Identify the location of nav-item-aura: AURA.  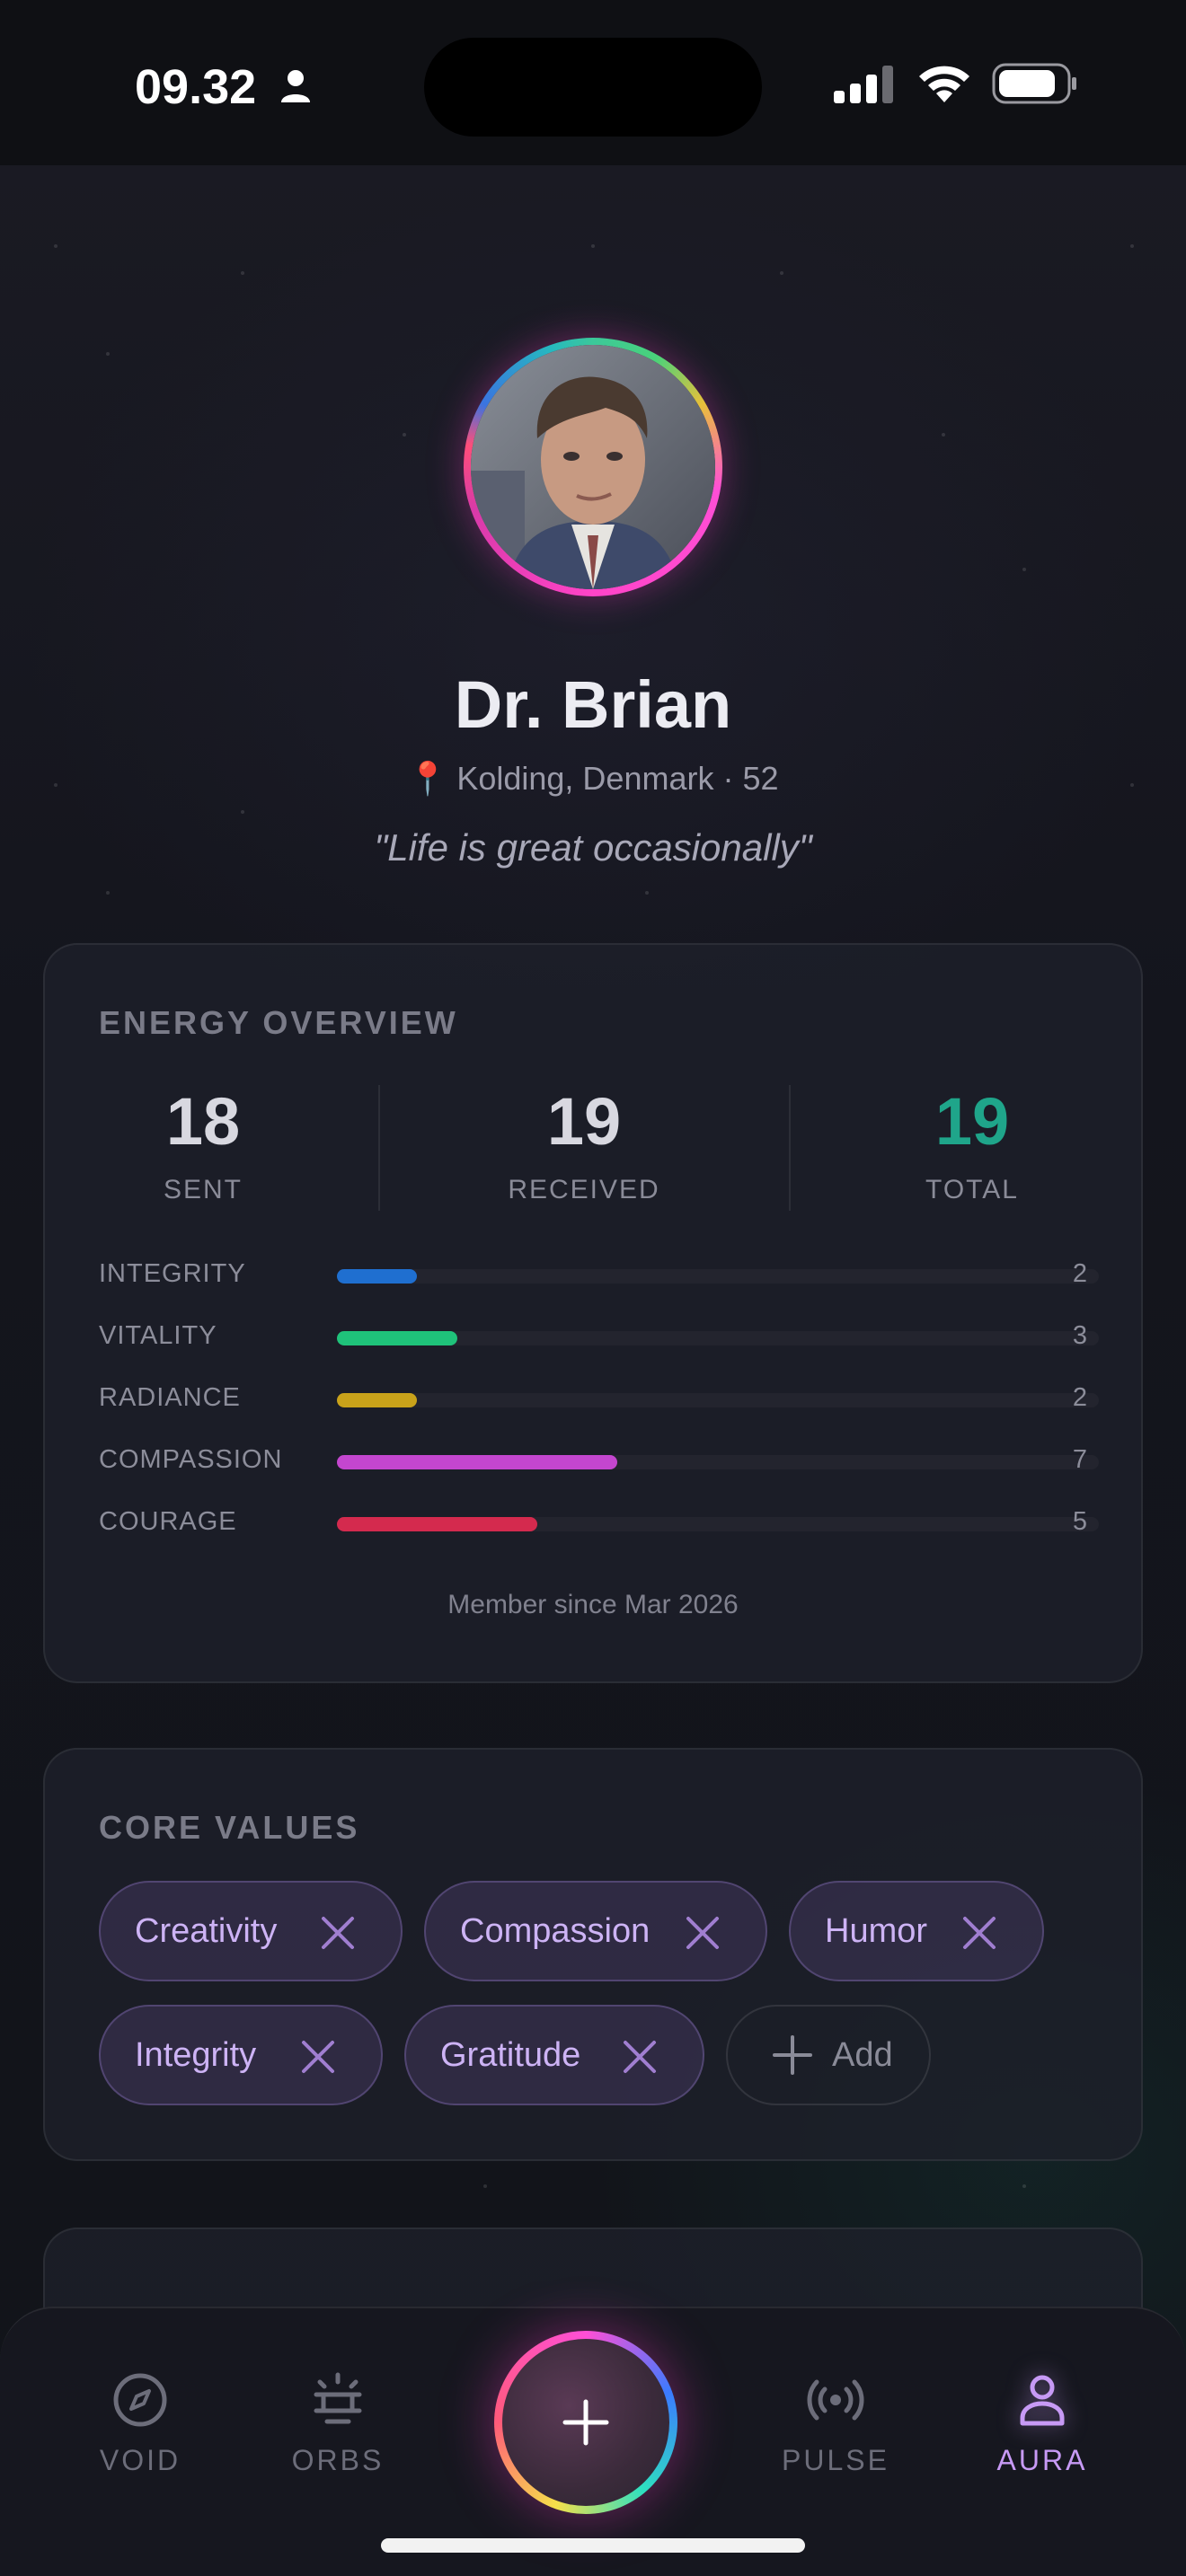
(1042, 2424).